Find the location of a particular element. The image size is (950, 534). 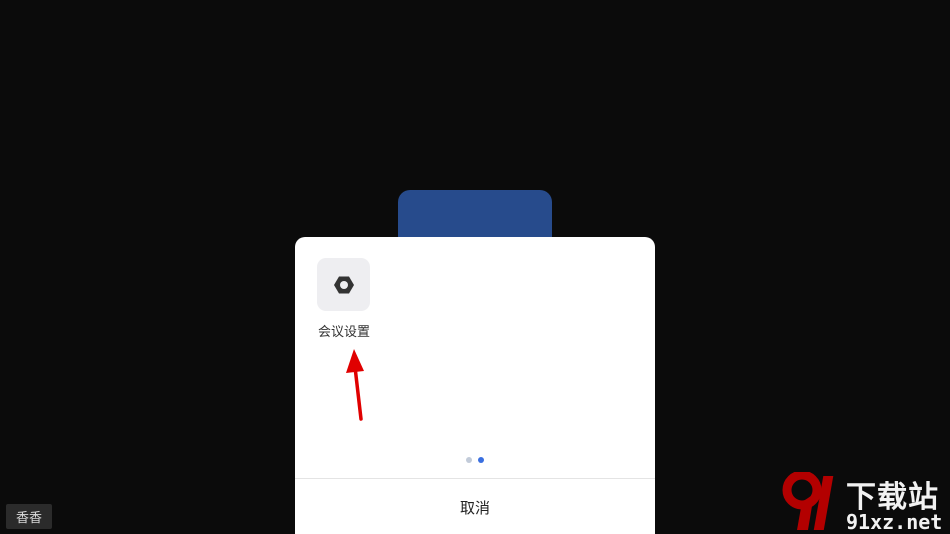

cancel-button: 取消 is located at coordinates (475, 506).